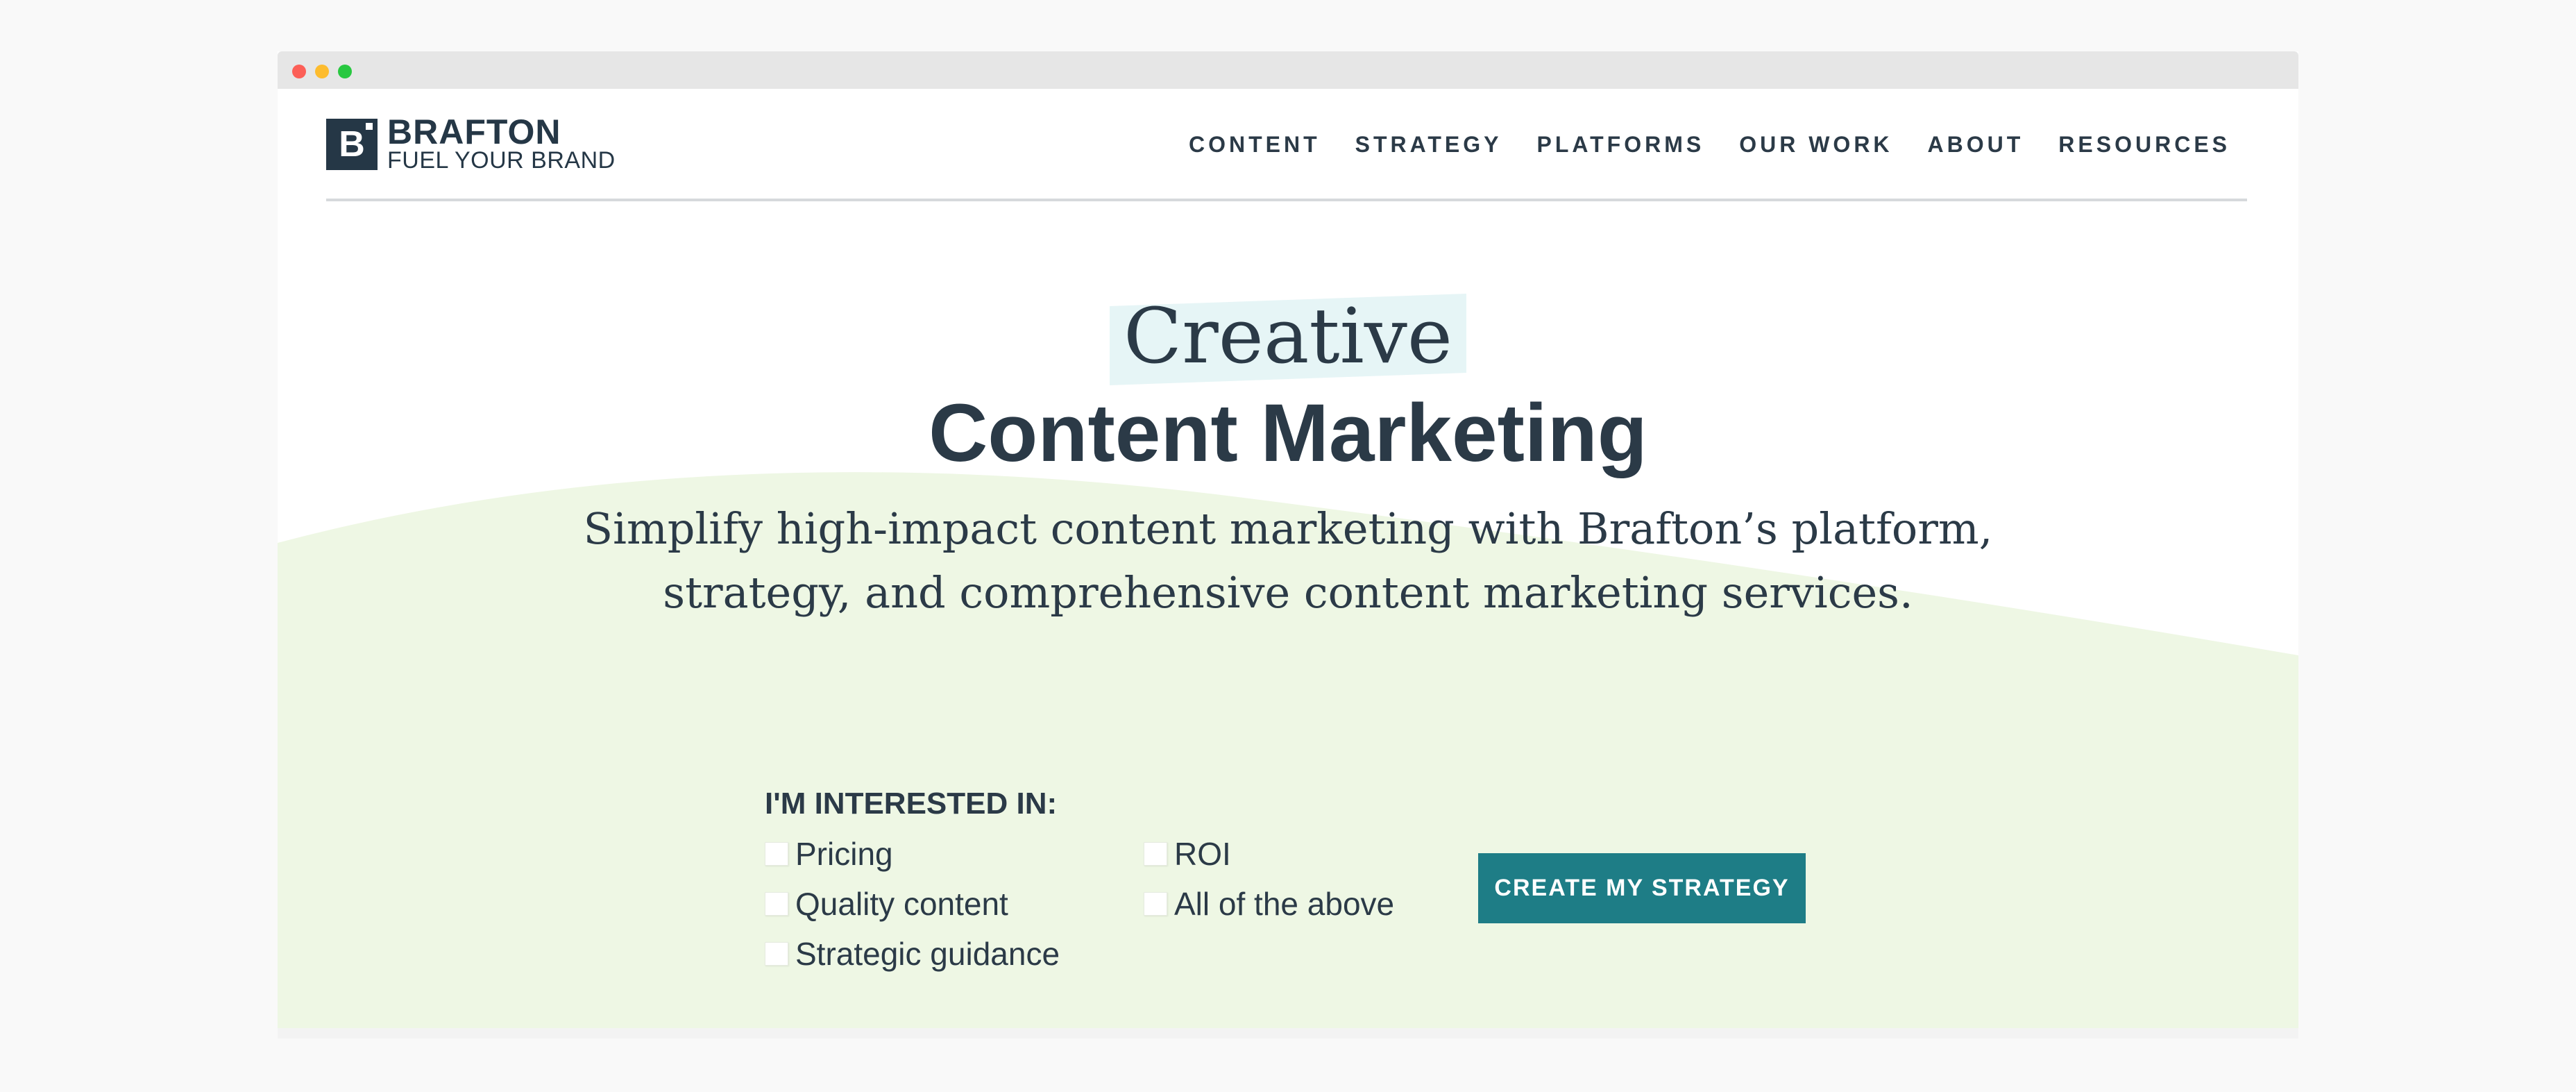 The width and height of the screenshot is (2576, 1092). I want to click on option-strategic-guidance: Strategic guidance, so click(913, 954).